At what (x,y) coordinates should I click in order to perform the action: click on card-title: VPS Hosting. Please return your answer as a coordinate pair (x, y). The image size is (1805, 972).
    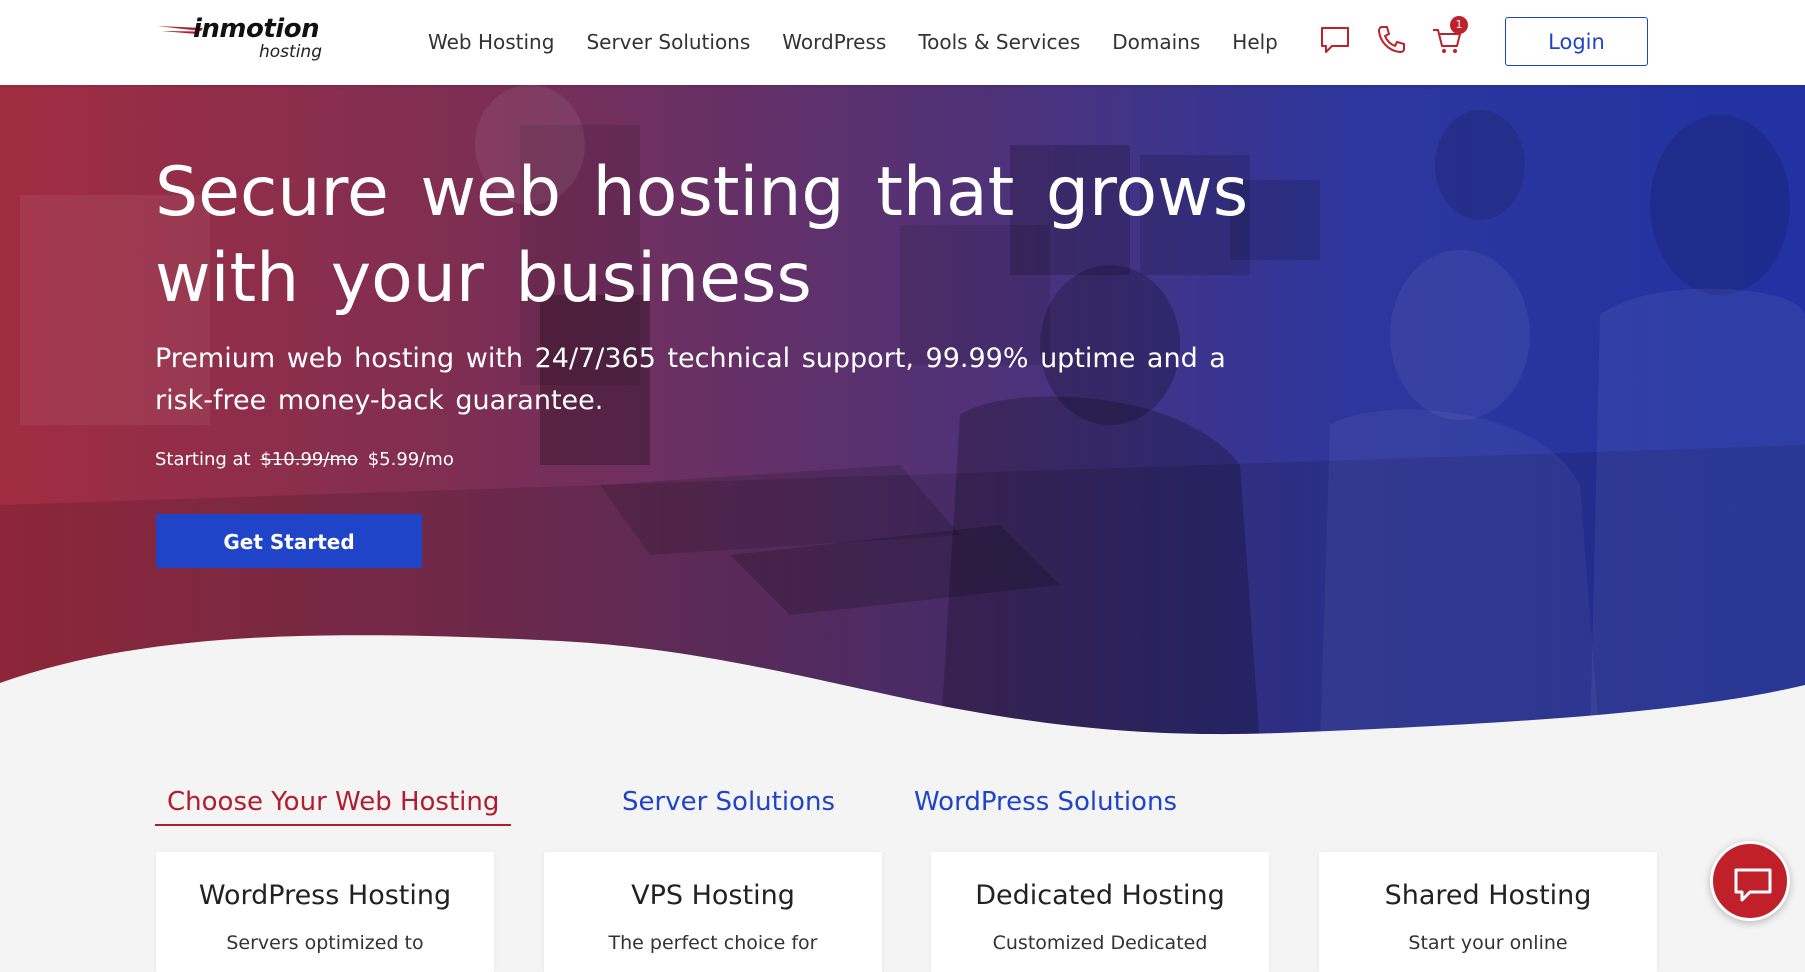
    Looking at the image, I should click on (713, 895).